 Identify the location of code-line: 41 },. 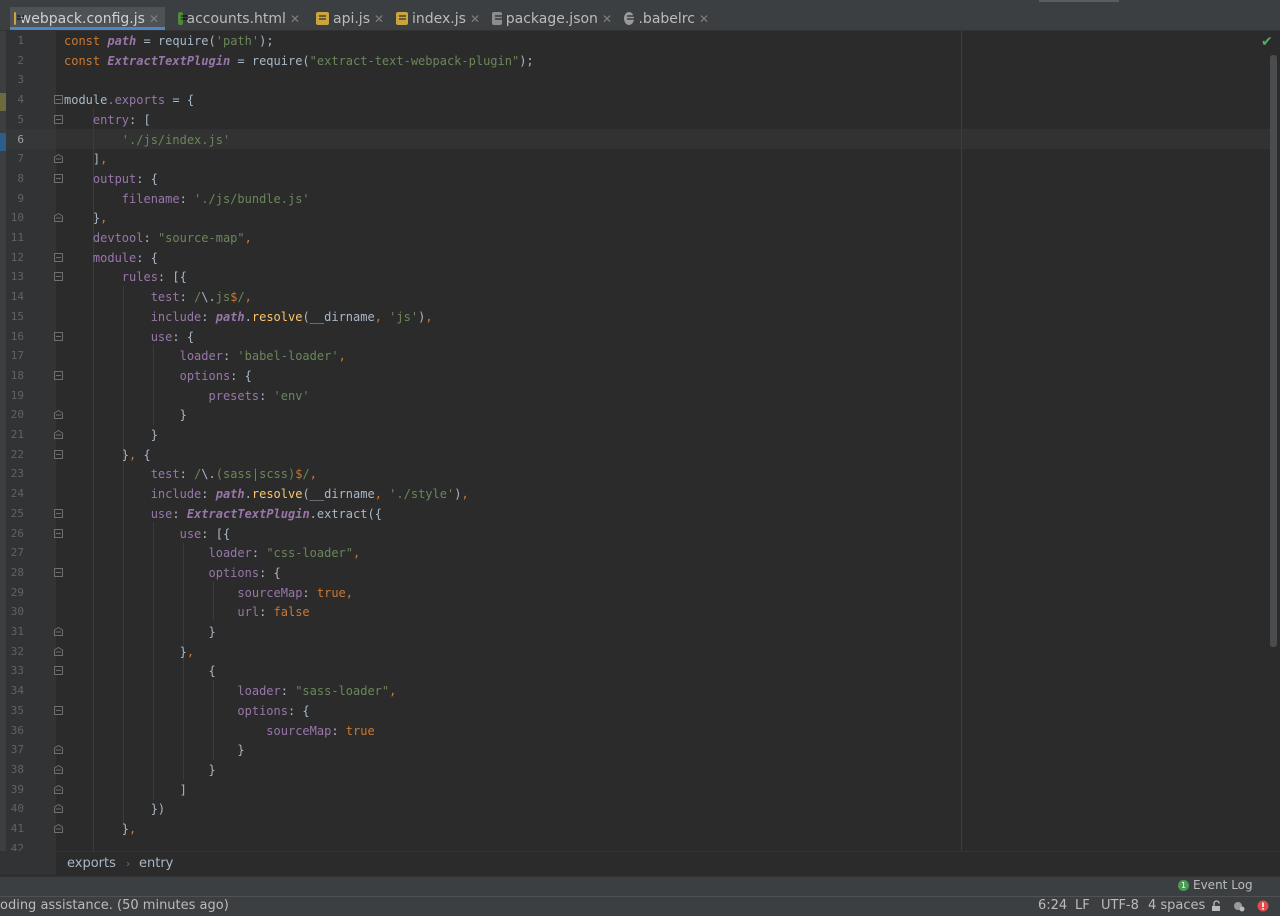
(635, 829).